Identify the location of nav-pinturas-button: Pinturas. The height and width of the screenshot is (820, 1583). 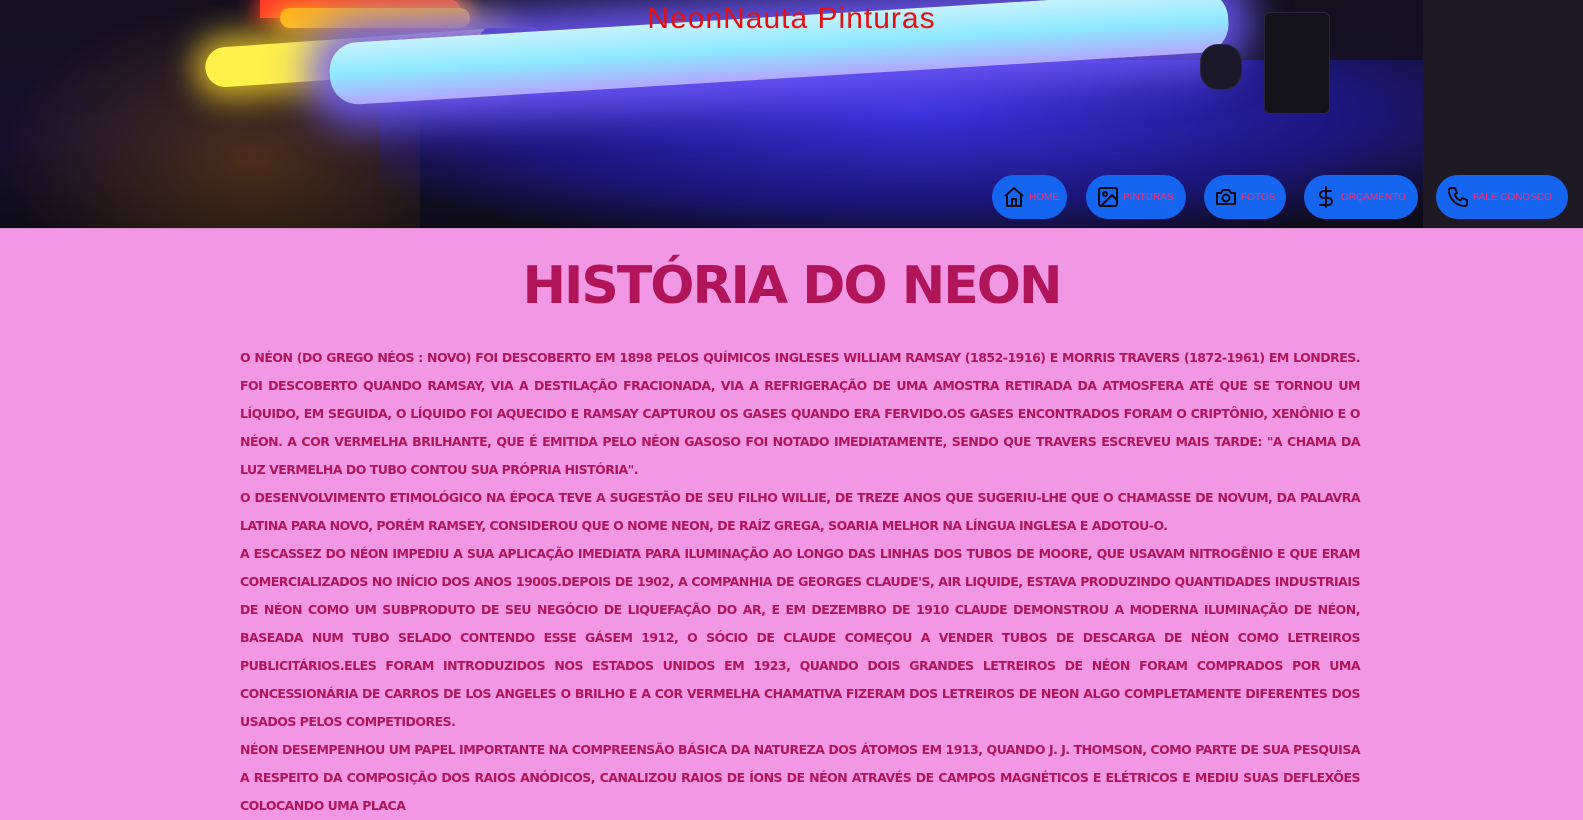
(1136, 197).